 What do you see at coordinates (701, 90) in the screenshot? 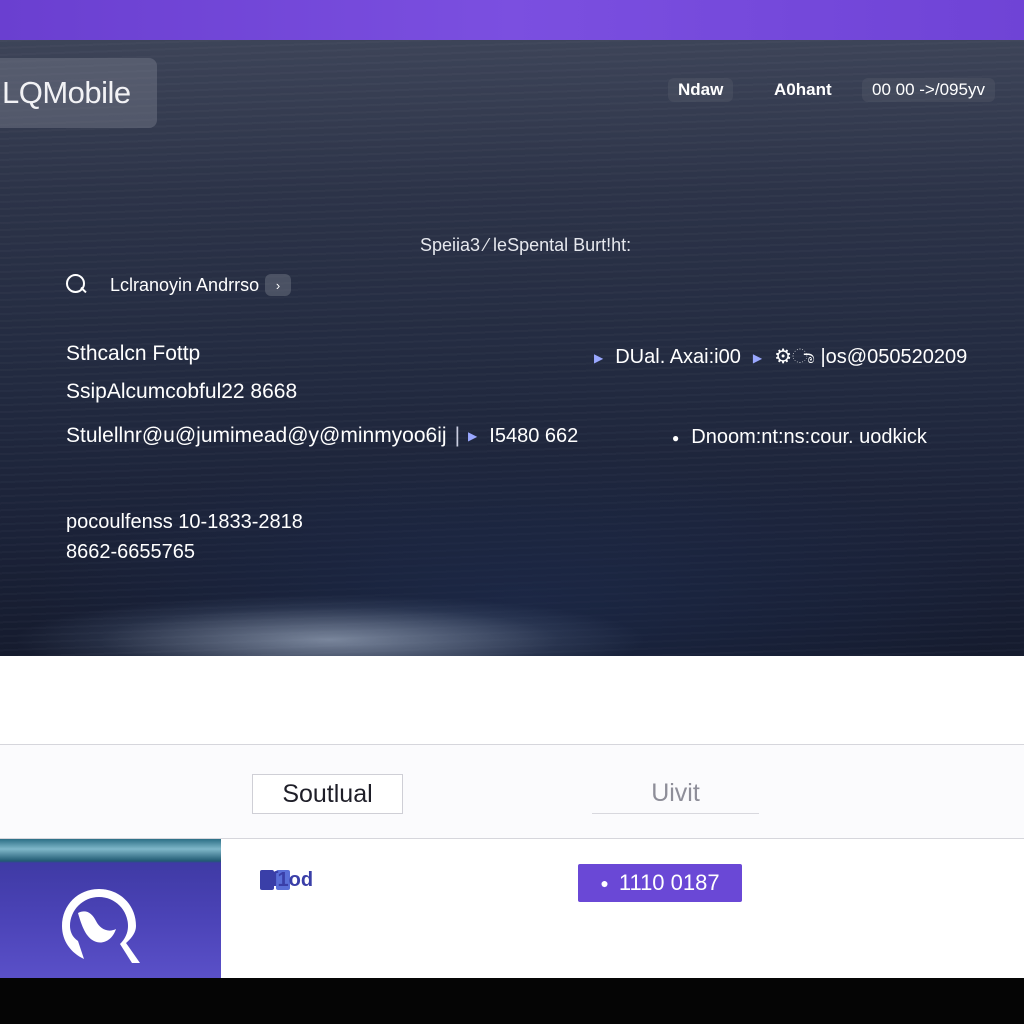
I see `nav-item-1: Ndaw` at bounding box center [701, 90].